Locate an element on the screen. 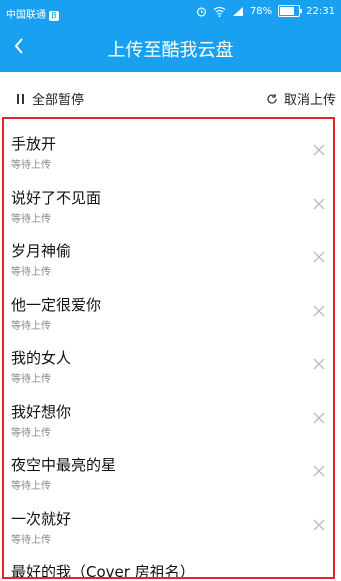  upload-item: 最好的我（Cover 房祖名） is located at coordinates (168, 563).